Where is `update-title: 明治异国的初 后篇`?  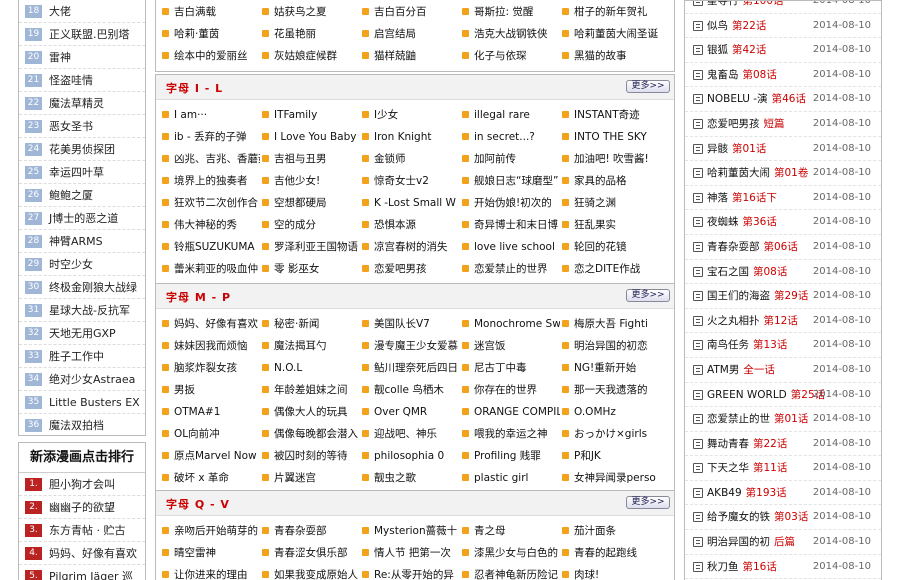
update-title: 明治异国的初 后篇 is located at coordinates (751, 542).